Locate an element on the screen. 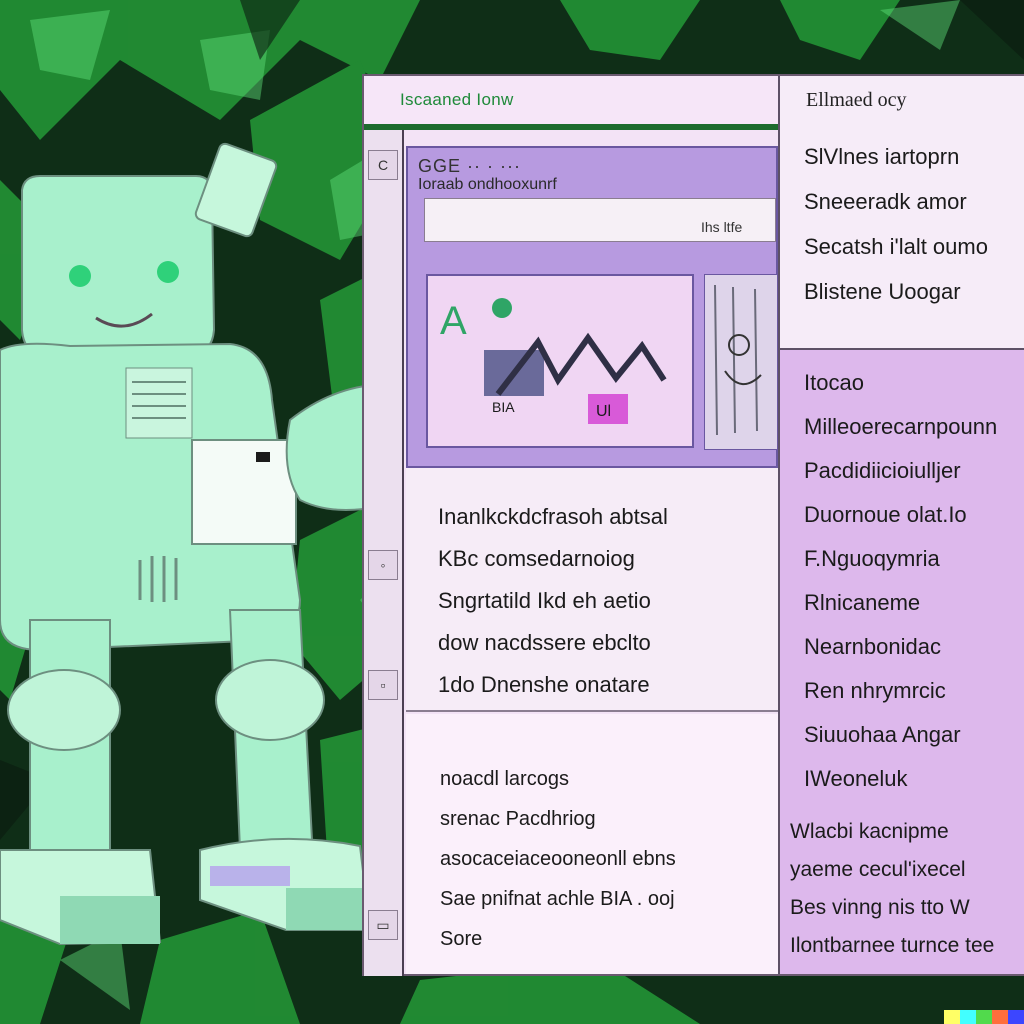 This screenshot has height=1024, width=1024. left-toolbar: C ◦ ▫ ▭ is located at coordinates (384, 553).